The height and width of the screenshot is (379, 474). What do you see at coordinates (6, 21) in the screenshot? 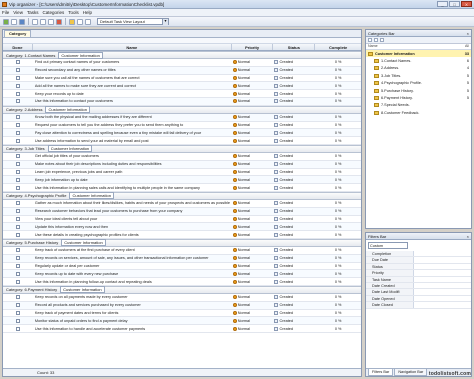
I see `new-task-icon` at bounding box center [6, 21].